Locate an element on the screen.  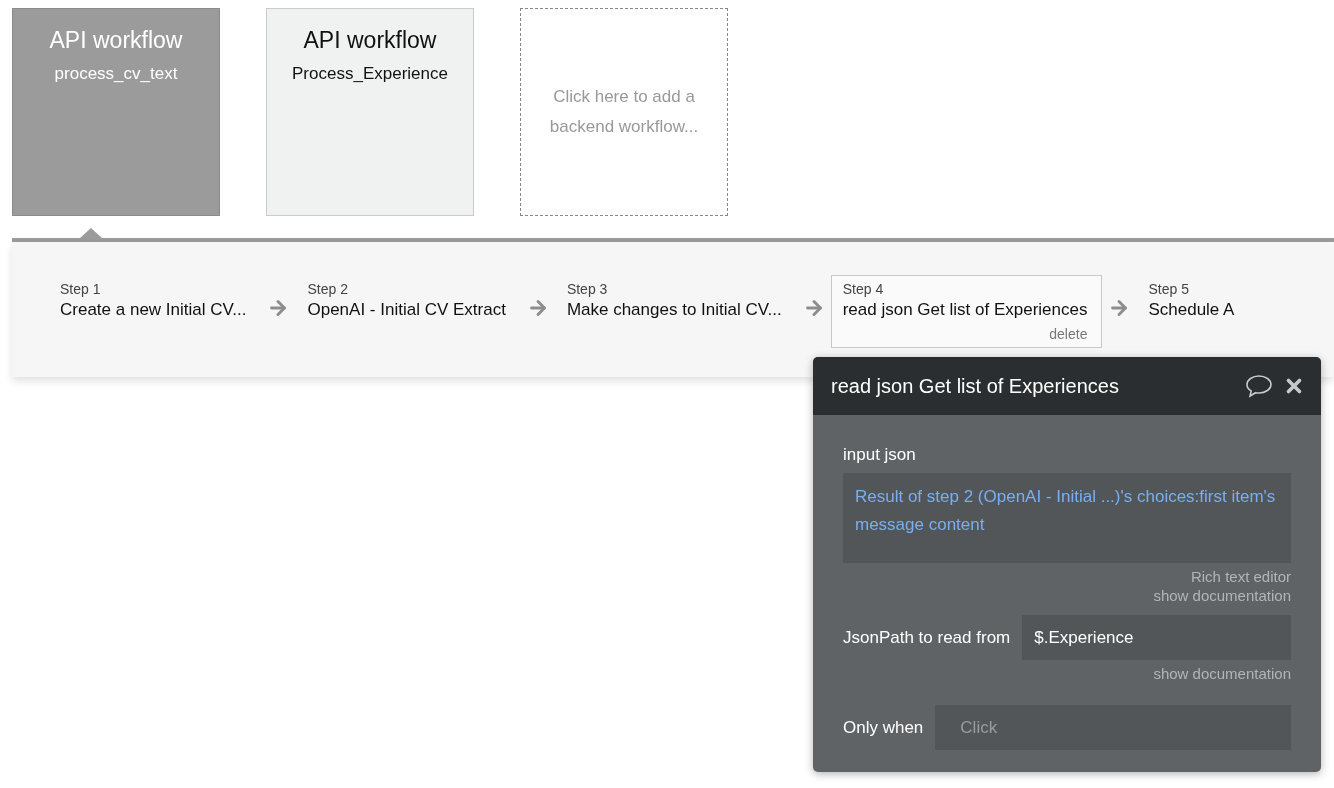
input-field: $.Experience is located at coordinates (1156, 637).